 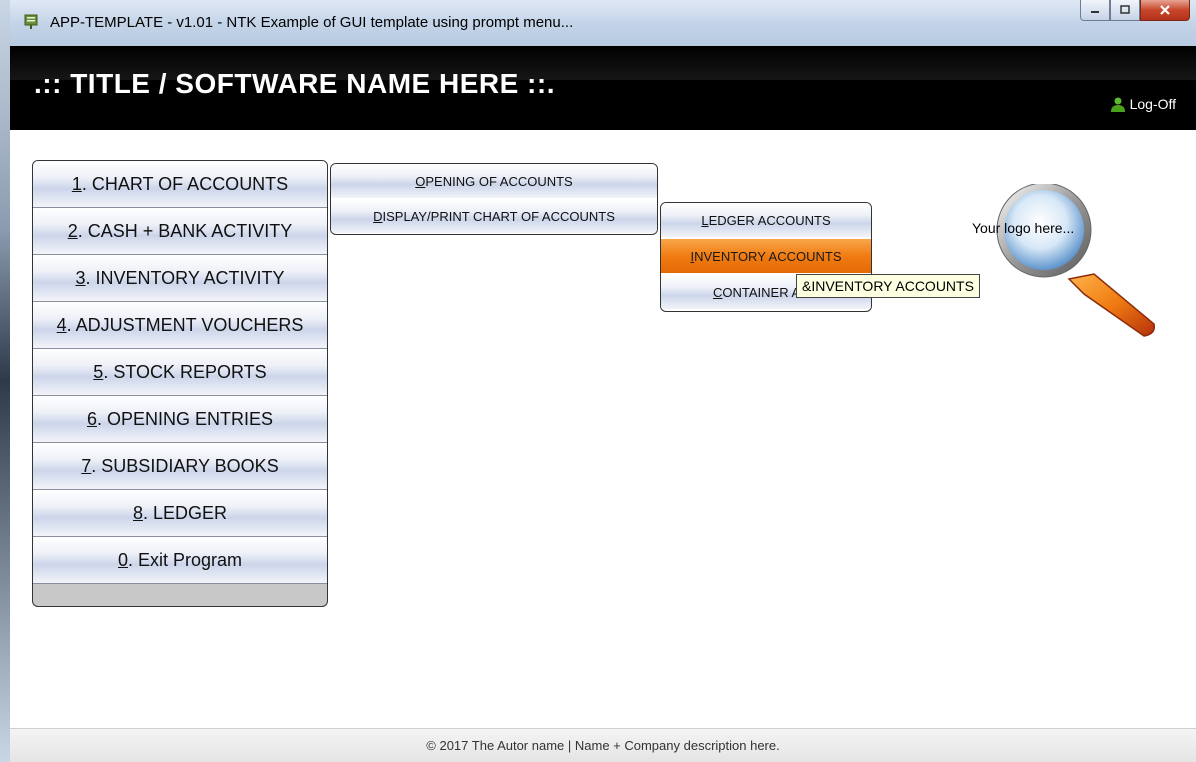 I want to click on menu-item-label: . OPENING ENTRIES, so click(x=185, y=418).